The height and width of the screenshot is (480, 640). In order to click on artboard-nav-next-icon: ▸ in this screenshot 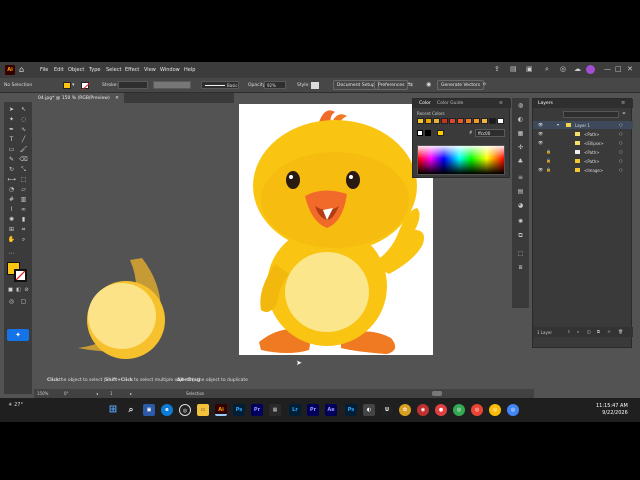, I will do `click(131, 393)`.